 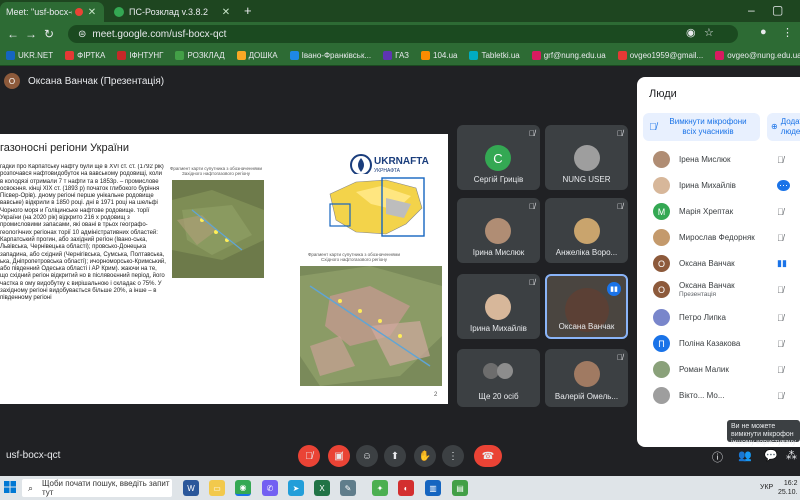 I want to click on participant-row: Ірена Мислюк 🎙̸, so click(x=718, y=159).